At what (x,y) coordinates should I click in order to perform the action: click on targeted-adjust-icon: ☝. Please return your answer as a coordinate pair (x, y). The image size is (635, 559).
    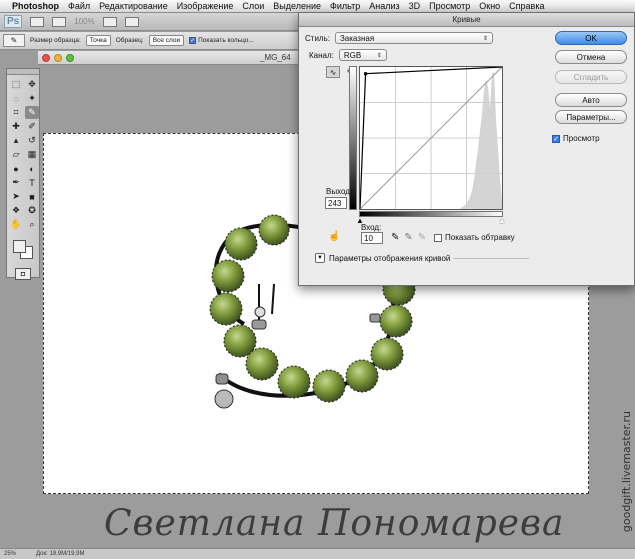
    Looking at the image, I should click on (334, 236).